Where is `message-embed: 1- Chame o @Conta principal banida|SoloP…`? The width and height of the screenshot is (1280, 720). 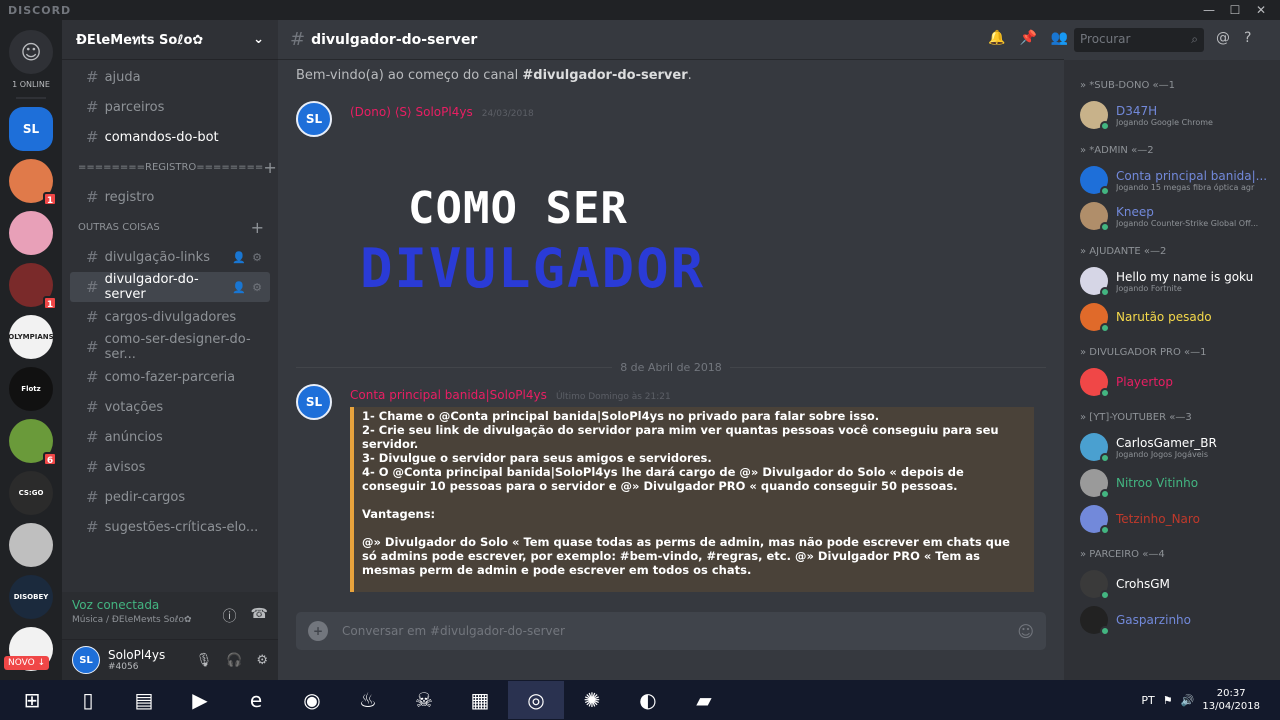
message-embed: 1- Chame o @Conta principal banida|SoloP… is located at coordinates (692, 499).